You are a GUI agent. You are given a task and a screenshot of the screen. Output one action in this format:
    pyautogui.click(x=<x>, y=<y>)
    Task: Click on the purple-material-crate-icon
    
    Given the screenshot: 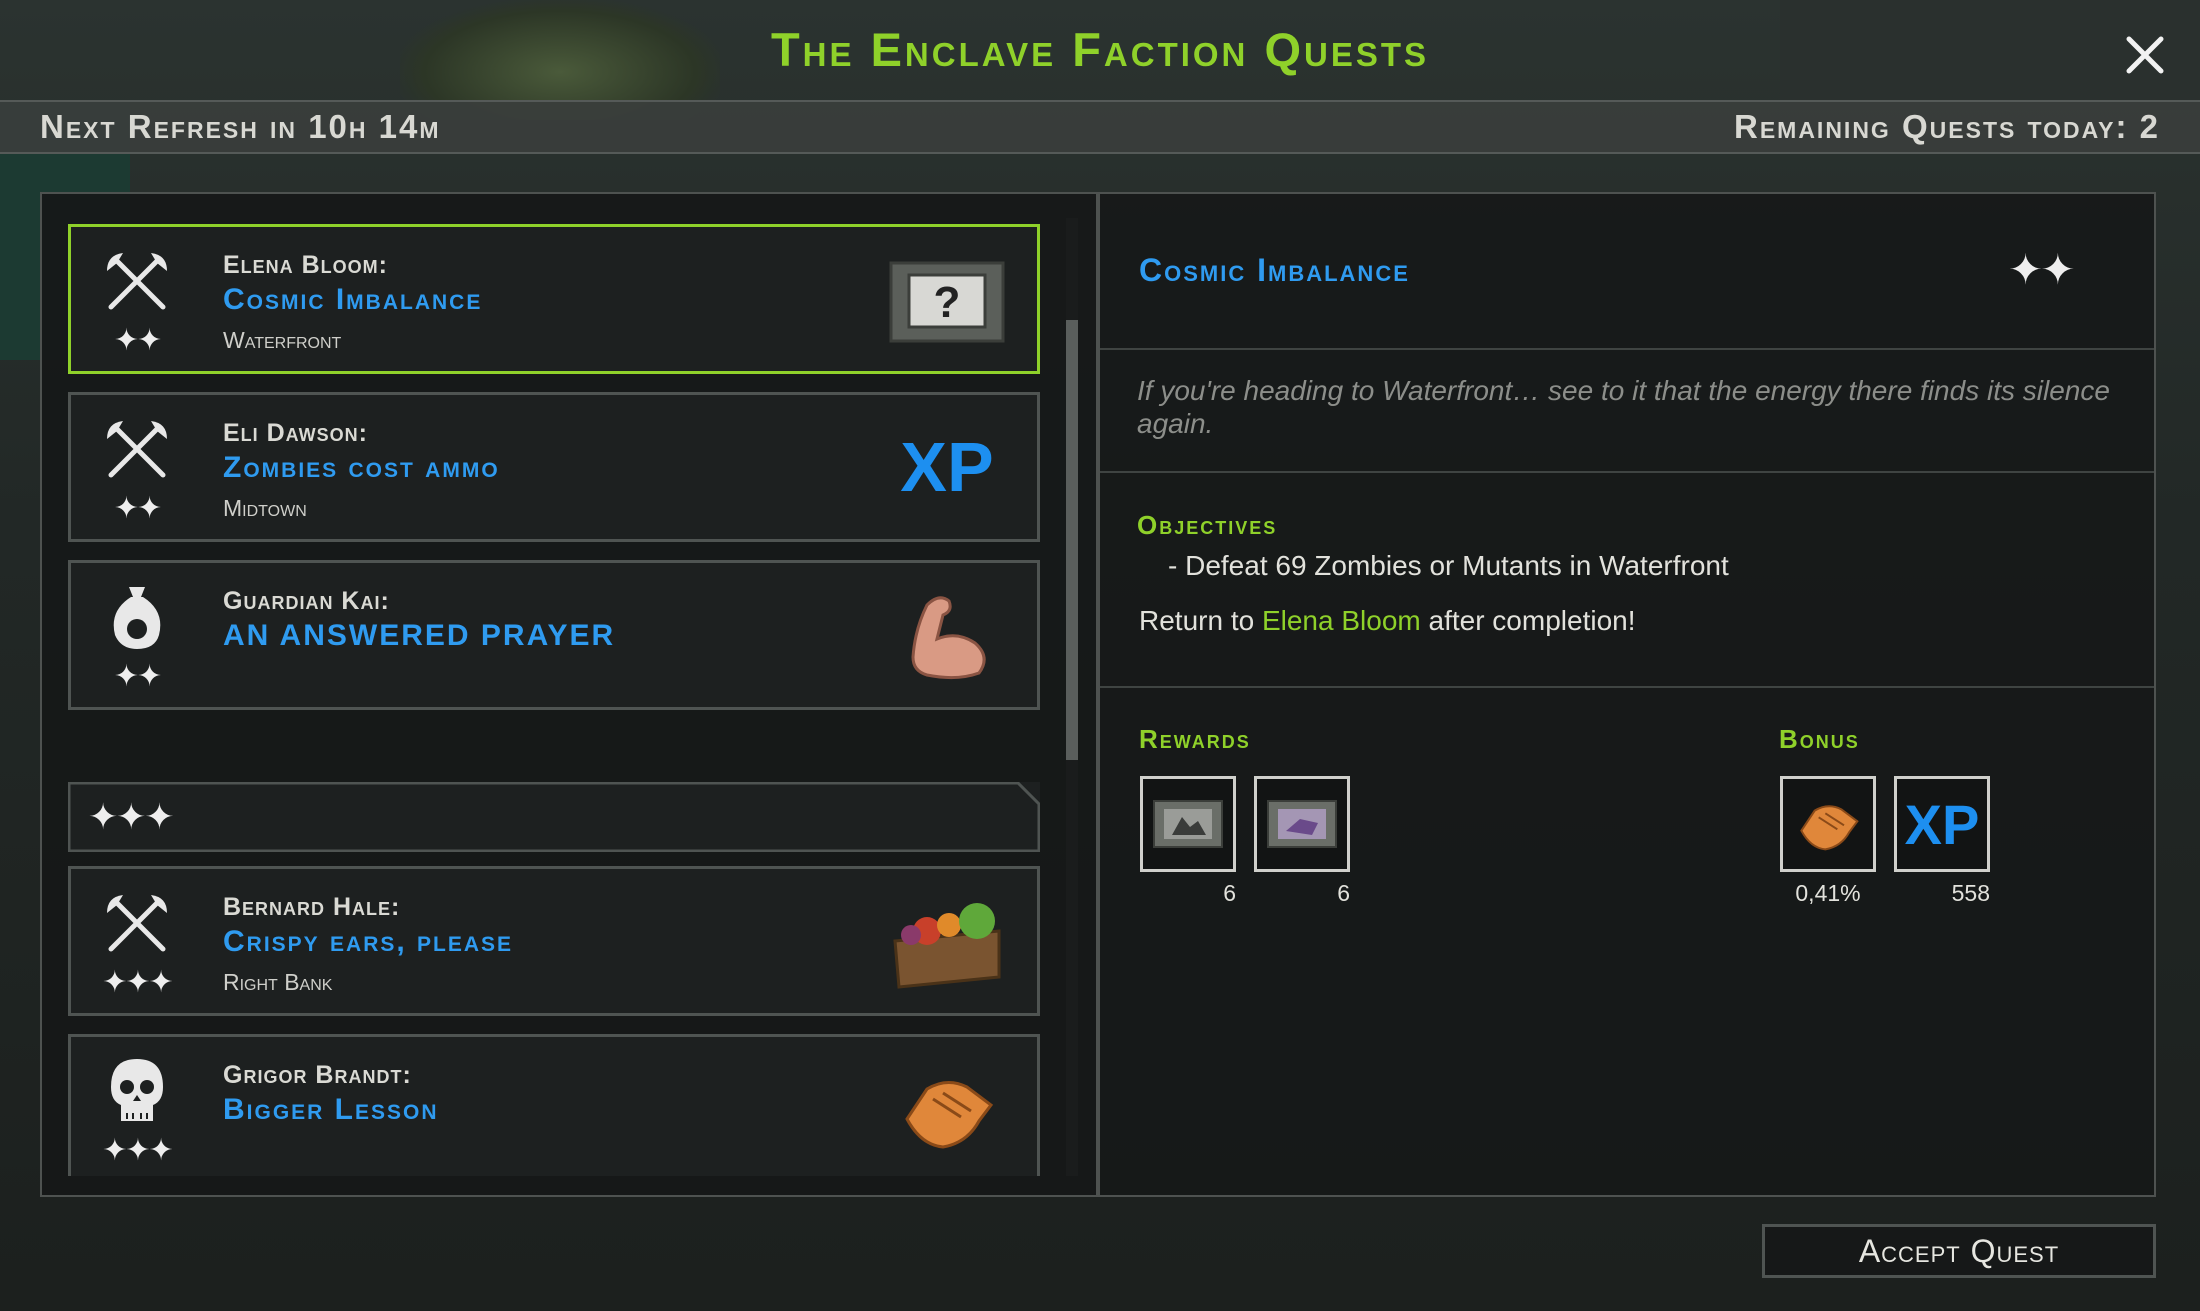 What is the action you would take?
    pyautogui.click(x=1302, y=824)
    